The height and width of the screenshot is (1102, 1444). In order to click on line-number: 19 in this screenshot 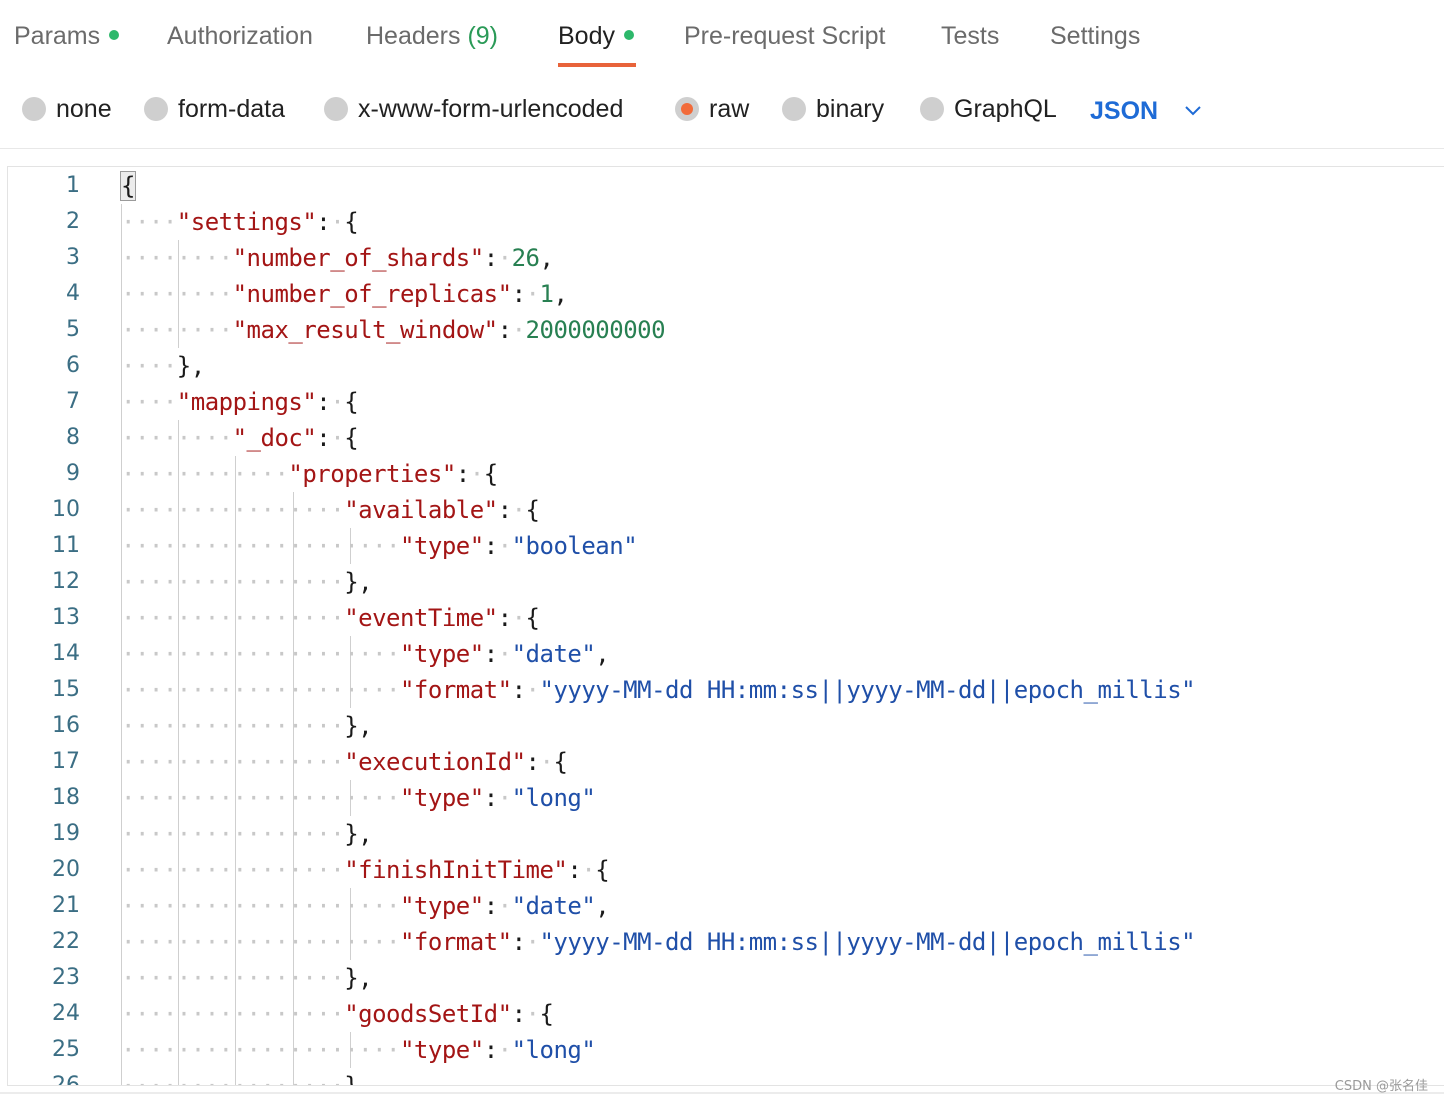, I will do `click(66, 833)`.